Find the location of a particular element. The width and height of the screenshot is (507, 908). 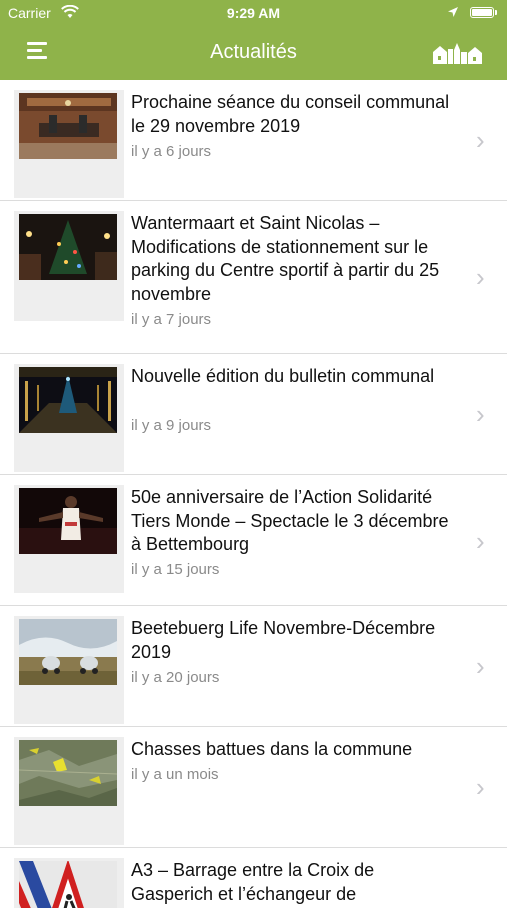

news-date: il y a 7 jours is located at coordinates (171, 319).